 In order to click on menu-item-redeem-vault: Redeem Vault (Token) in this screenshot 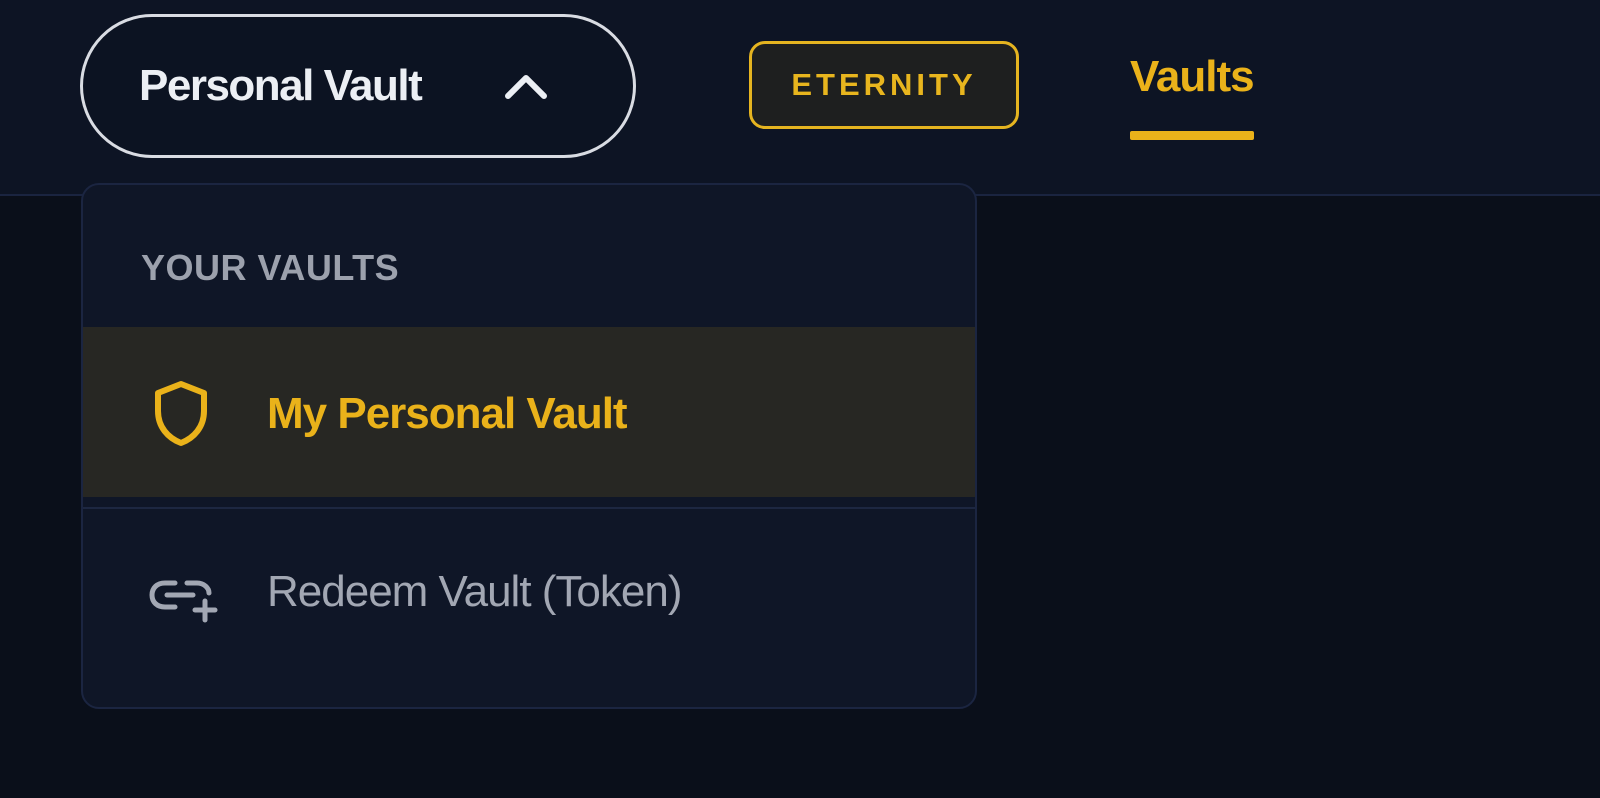, I will do `click(529, 590)`.